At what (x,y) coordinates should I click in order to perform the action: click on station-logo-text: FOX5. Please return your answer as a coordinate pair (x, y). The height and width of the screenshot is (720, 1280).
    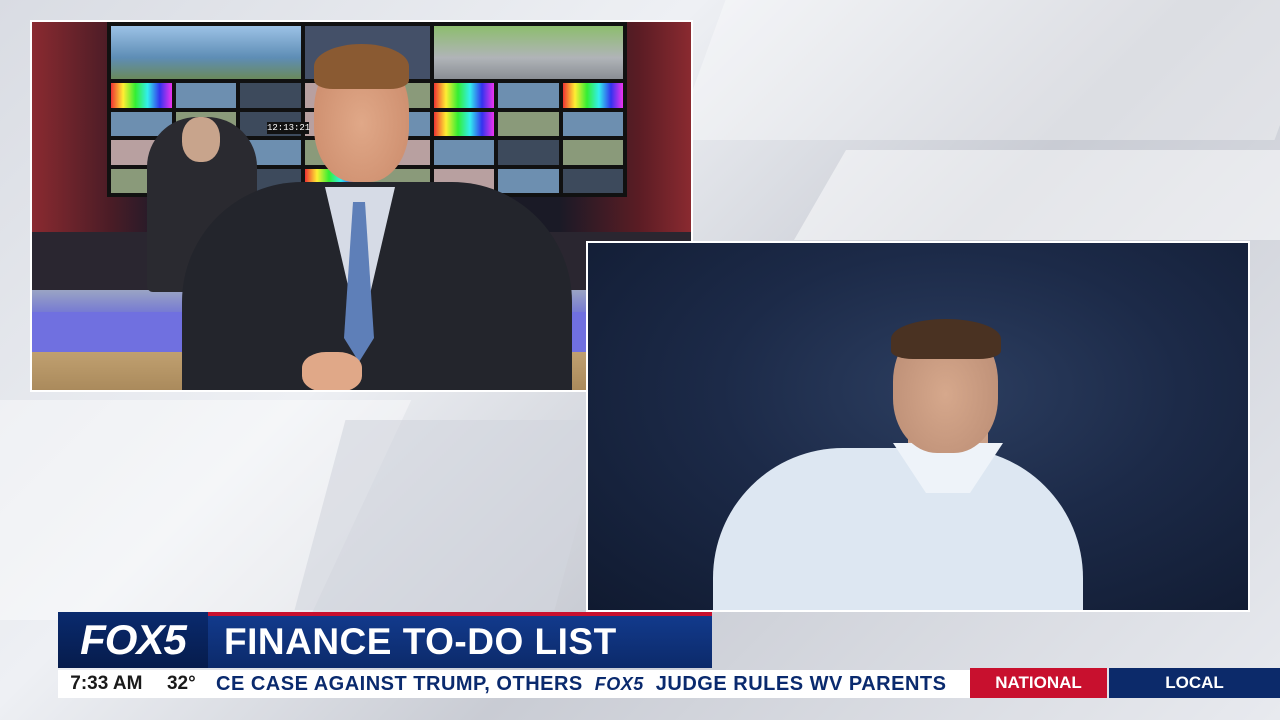
    Looking at the image, I should click on (133, 639).